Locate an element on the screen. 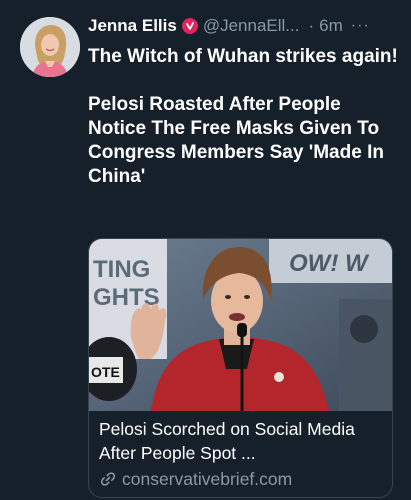 The width and height of the screenshot is (411, 500). link-icon is located at coordinates (108, 479).